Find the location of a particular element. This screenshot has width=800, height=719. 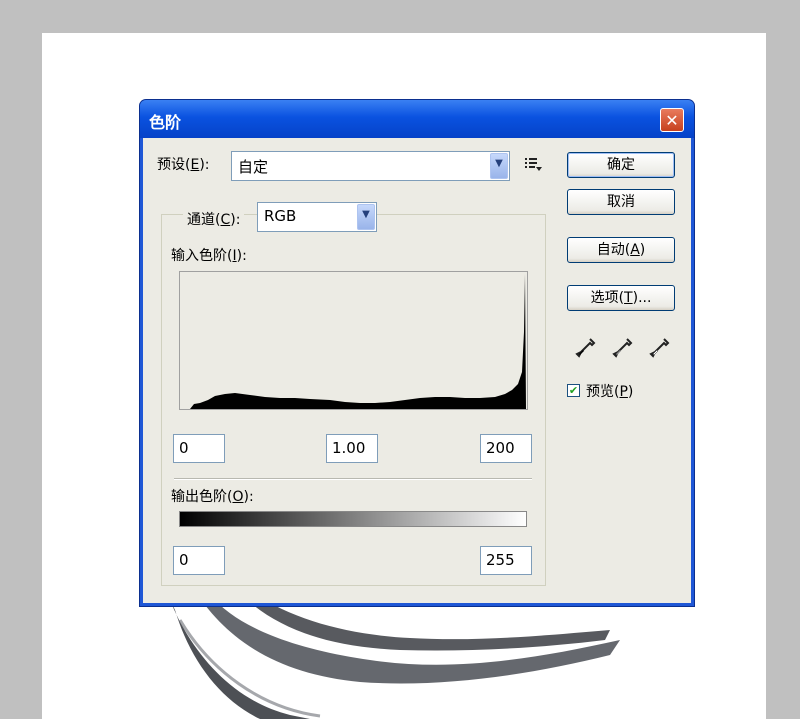

channel-dropdown: RGB ▼ is located at coordinates (317, 217).